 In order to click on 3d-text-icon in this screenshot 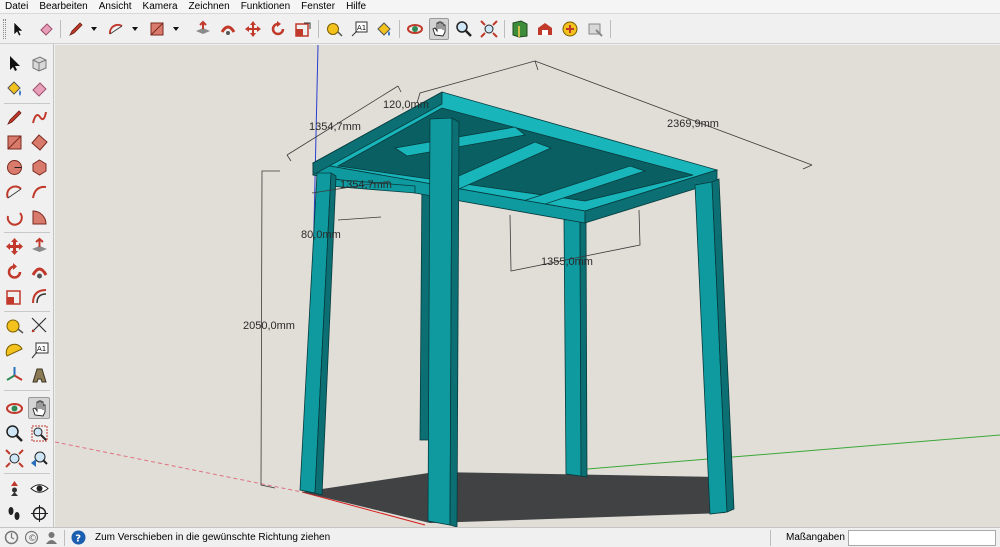, I will do `click(39, 375)`.